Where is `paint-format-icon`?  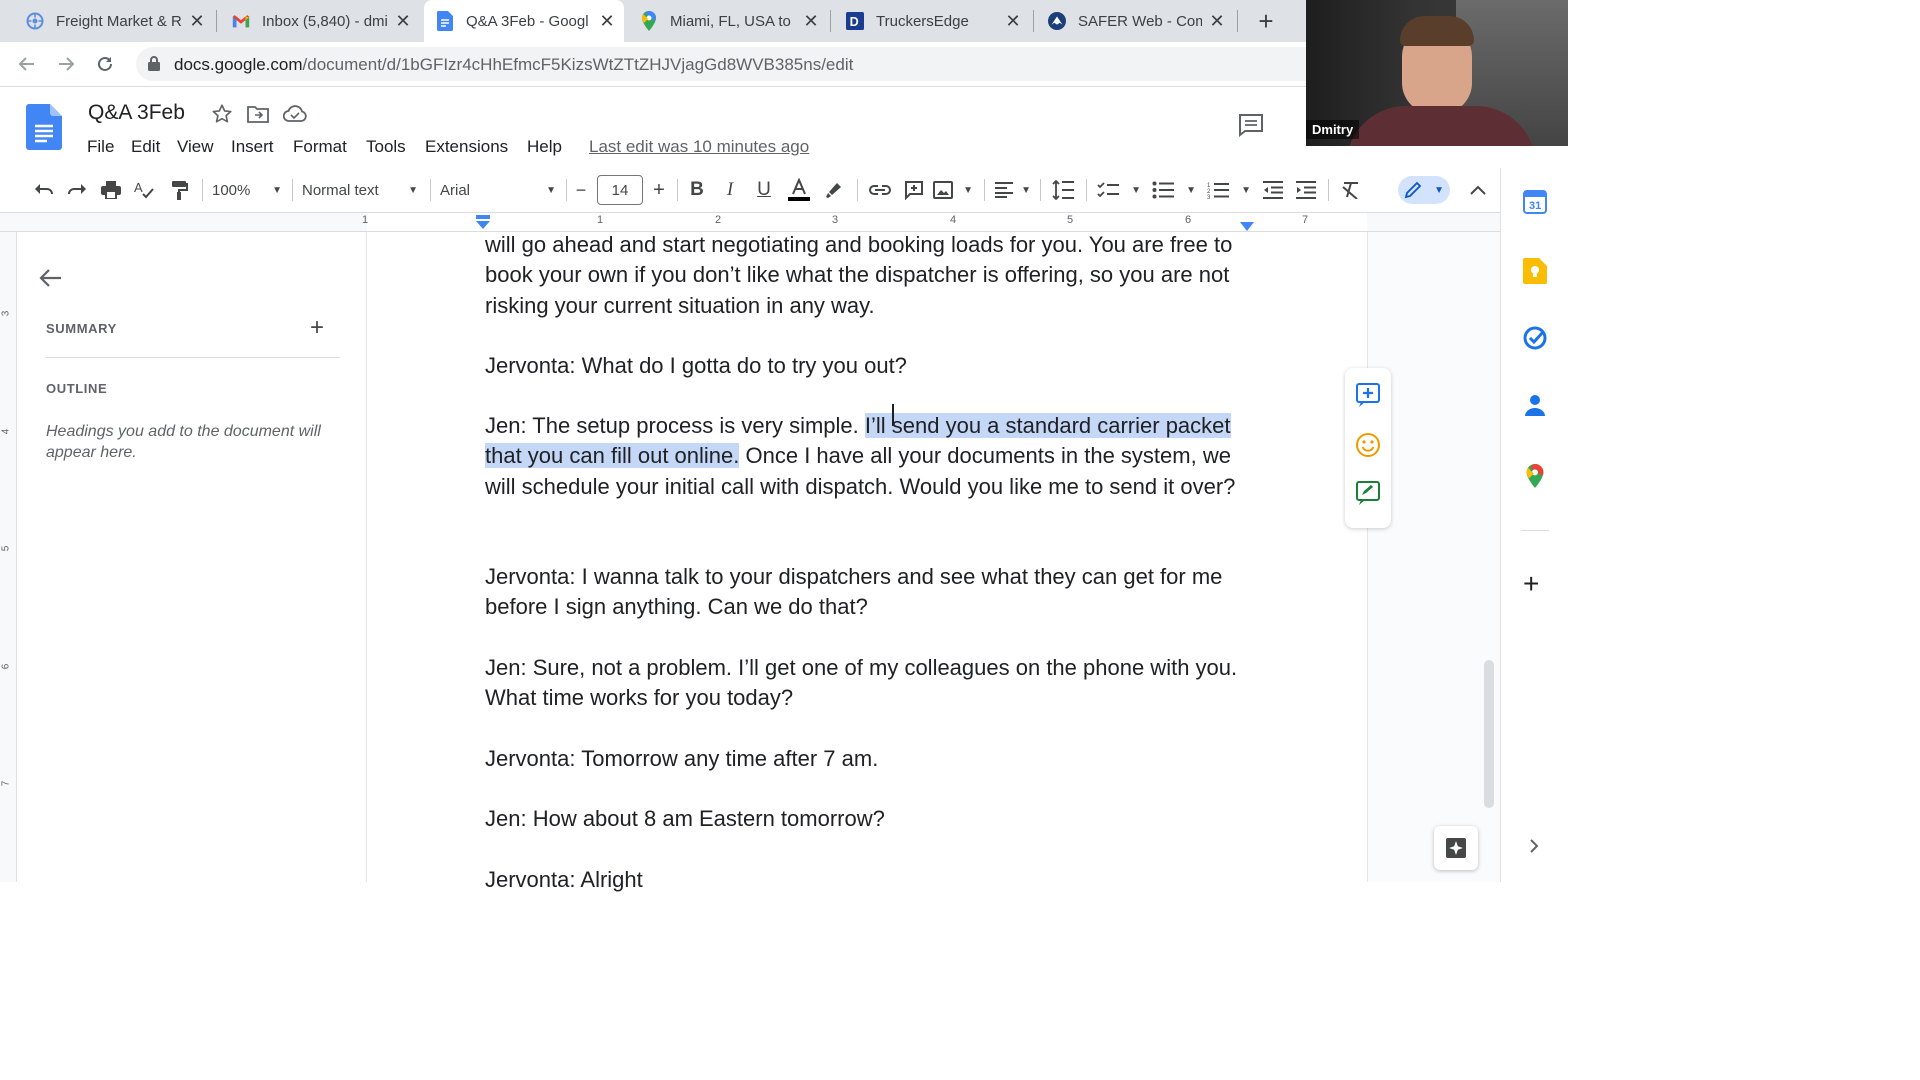
paint-format-icon is located at coordinates (179, 190).